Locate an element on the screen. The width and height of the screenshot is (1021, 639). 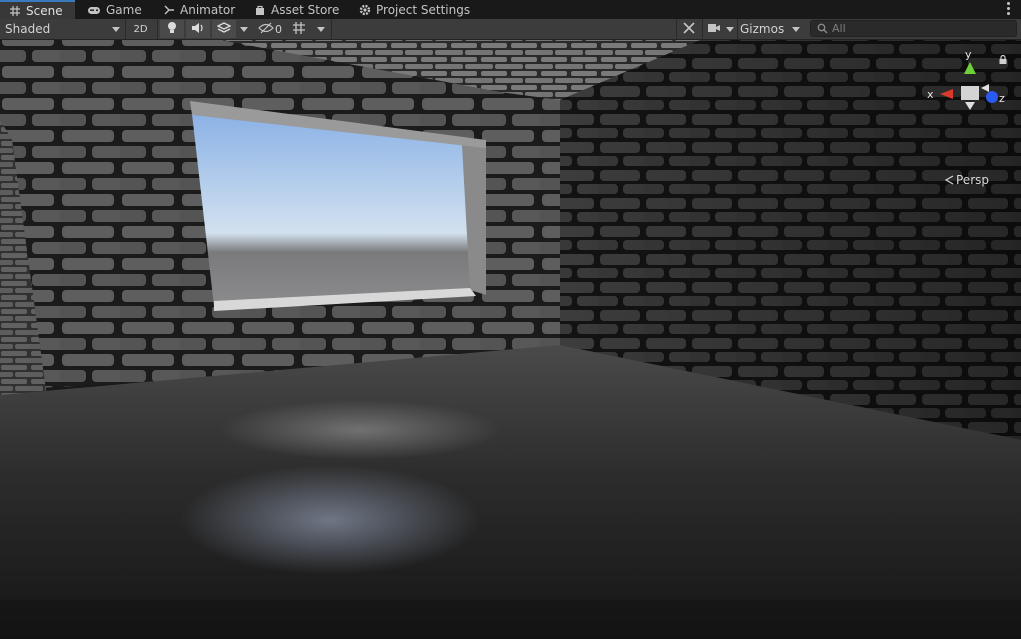
tab-asset-store: Asset Store is located at coordinates (296, 9).